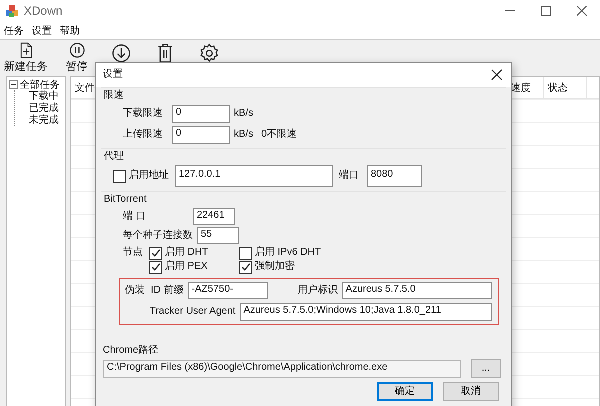 The width and height of the screenshot is (600, 406). I want to click on tree-item: 下载中, so click(44, 96).